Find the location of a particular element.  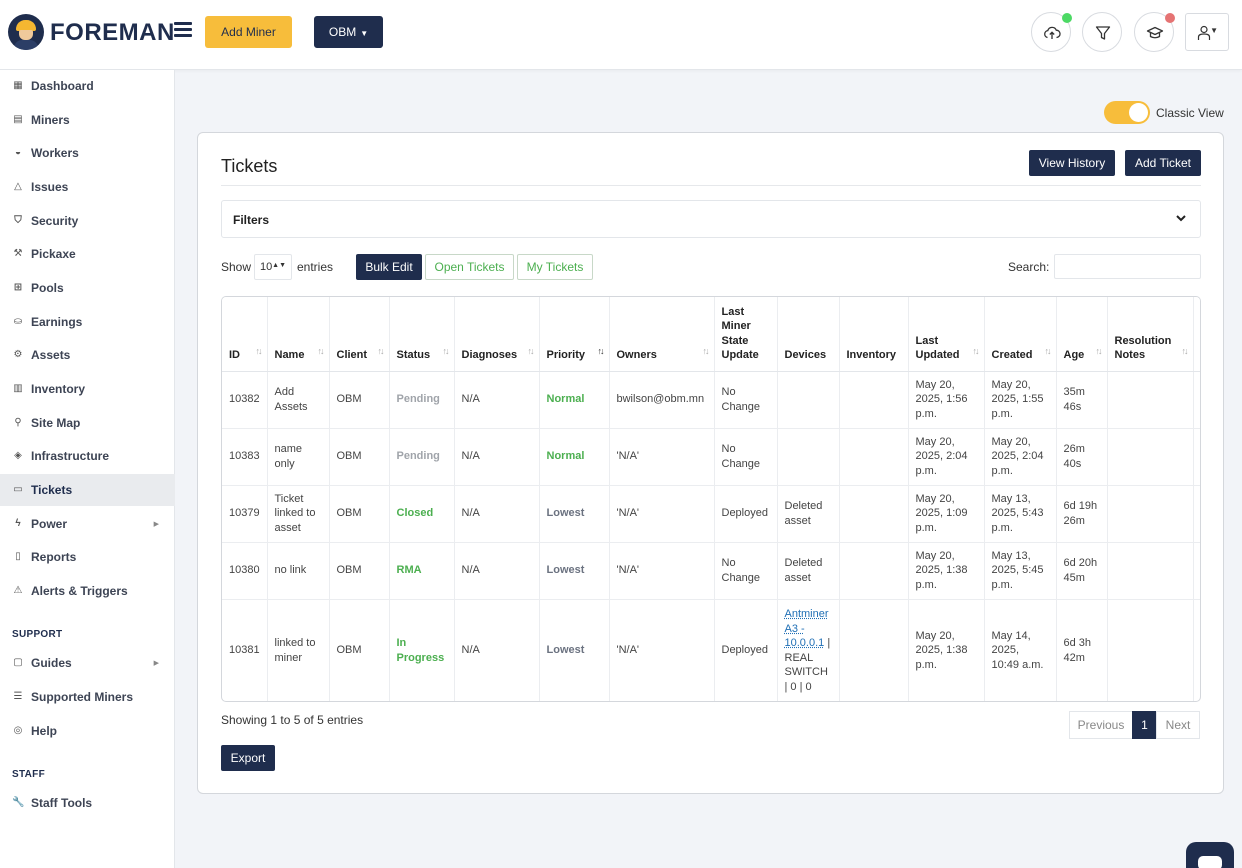

menu-toggle-icon is located at coordinates (183, 29).